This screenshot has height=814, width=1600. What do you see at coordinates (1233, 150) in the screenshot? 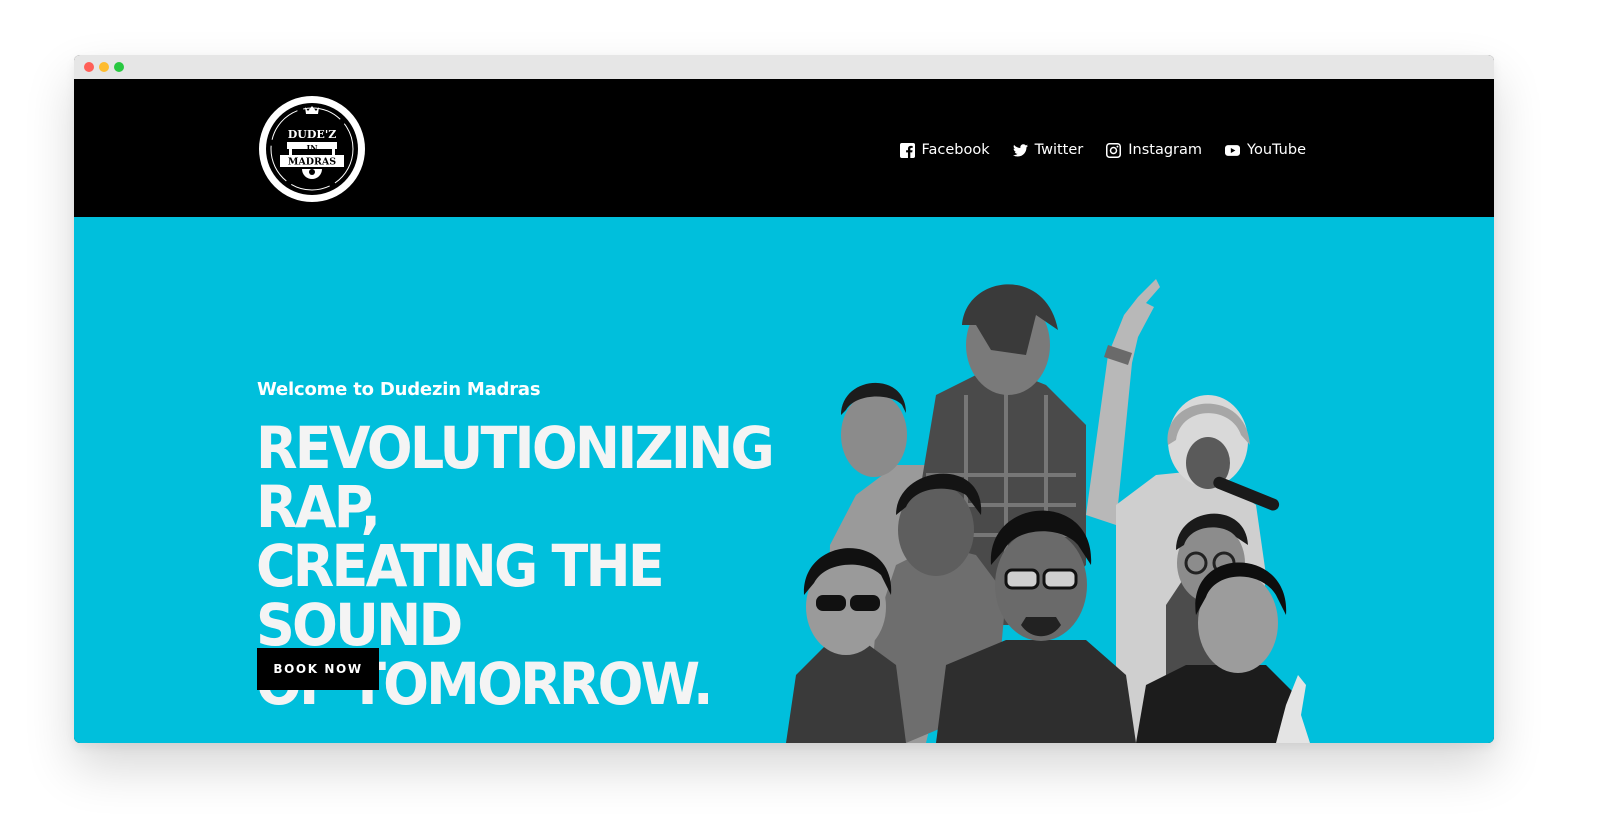
I see `youtube-icon` at bounding box center [1233, 150].